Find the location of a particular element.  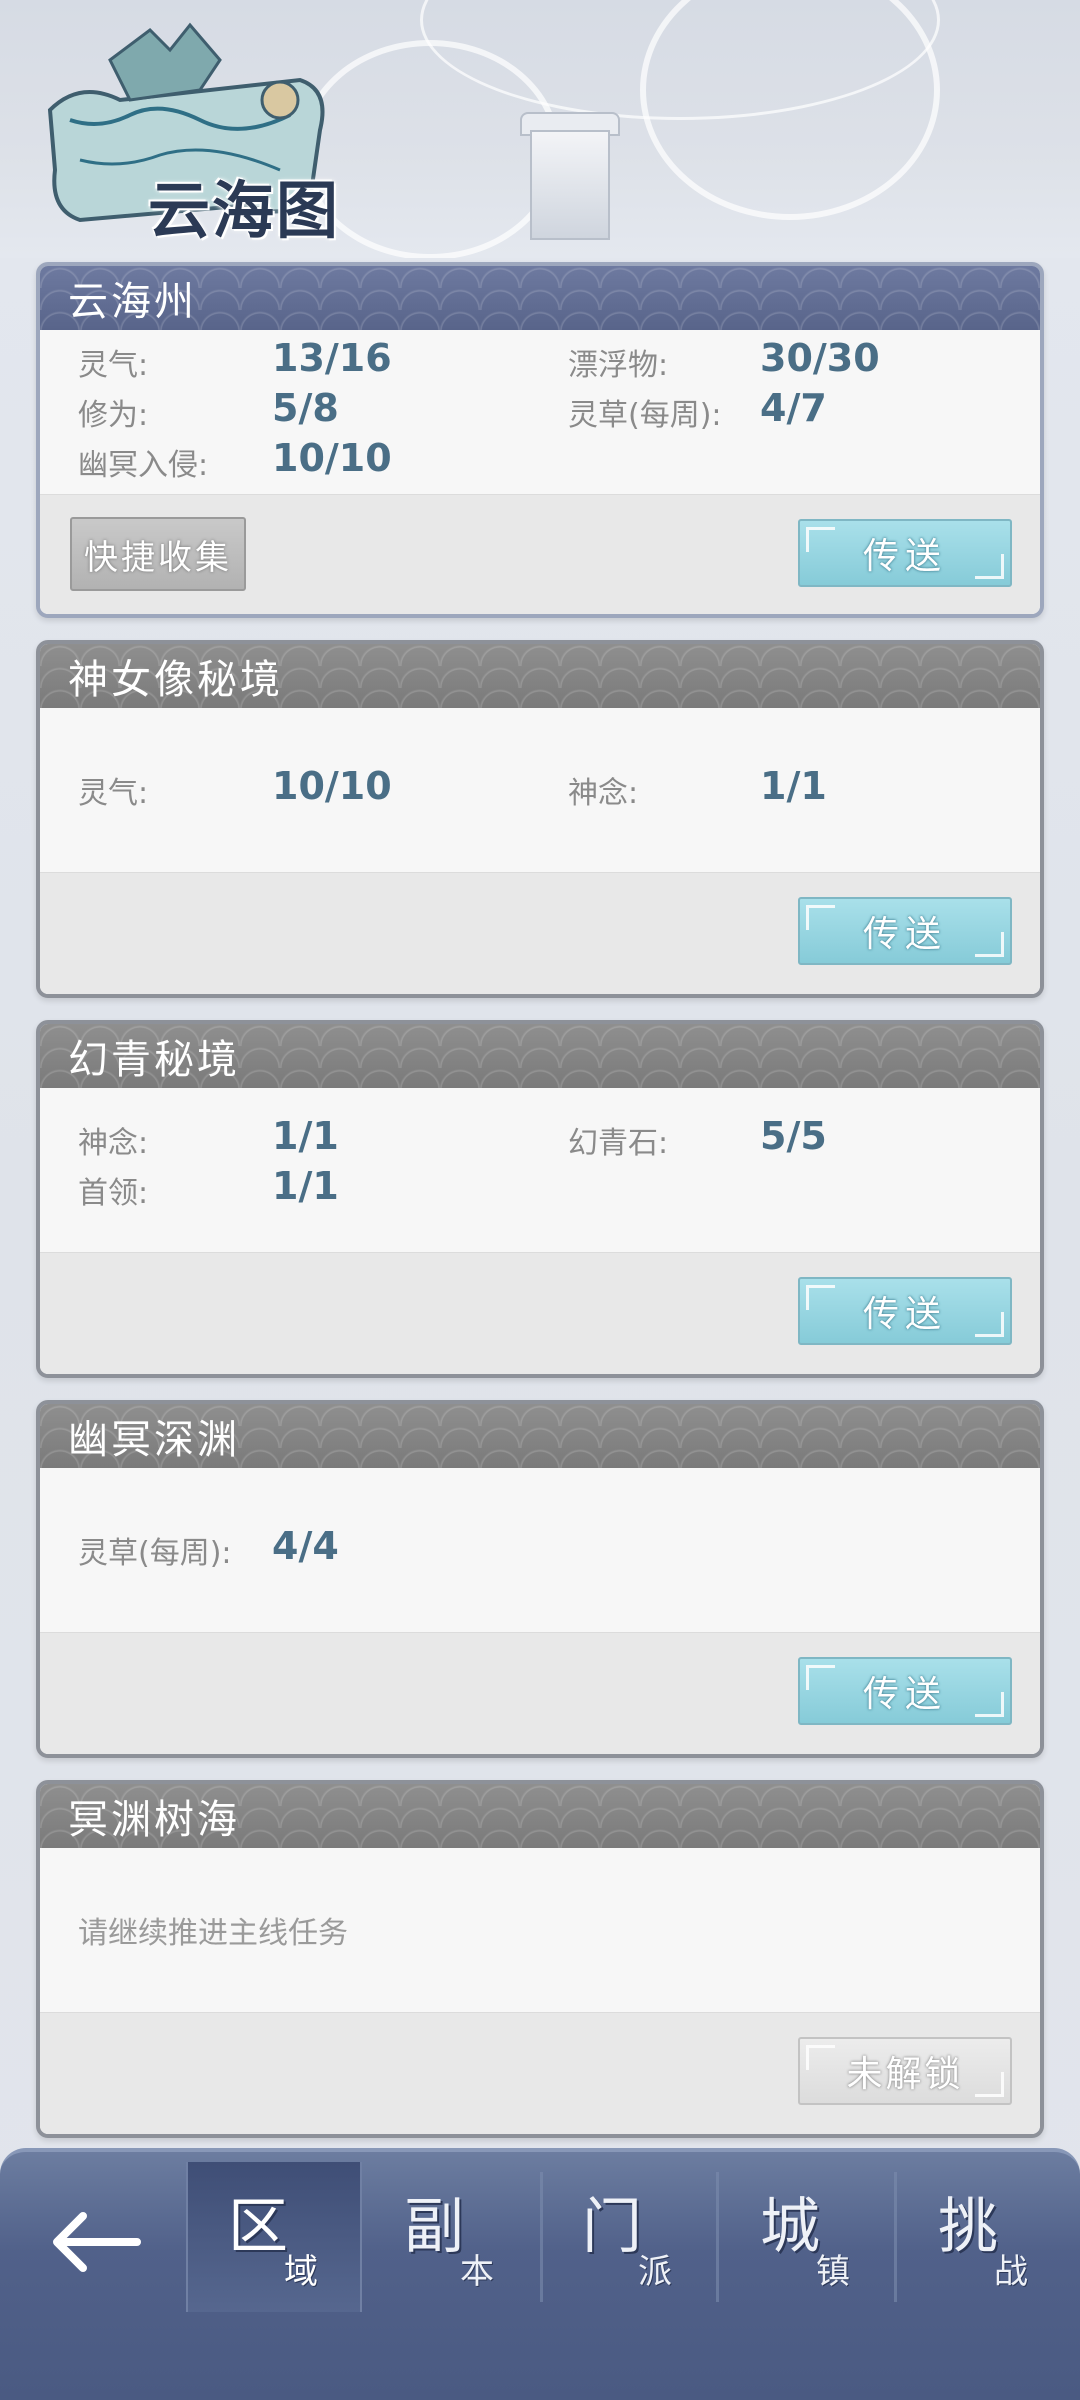

stat-label: 首领: is located at coordinates (113, 1193).